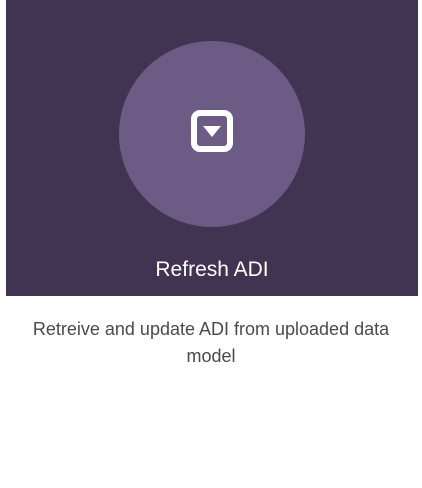 The height and width of the screenshot is (488, 422). Describe the element at coordinates (212, 269) in the screenshot. I see `tile-title: Refresh ADI` at that location.